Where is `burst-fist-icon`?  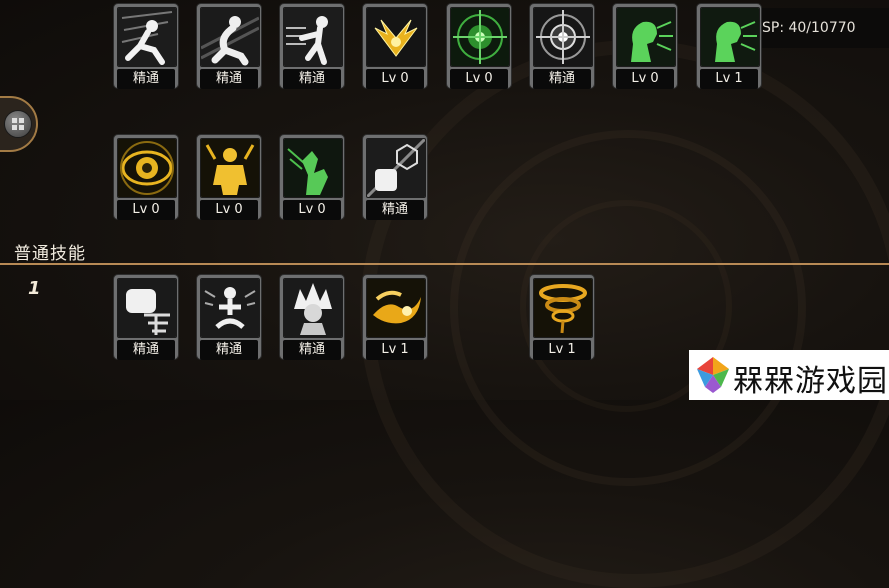 burst-fist-icon is located at coordinates (147, 308).